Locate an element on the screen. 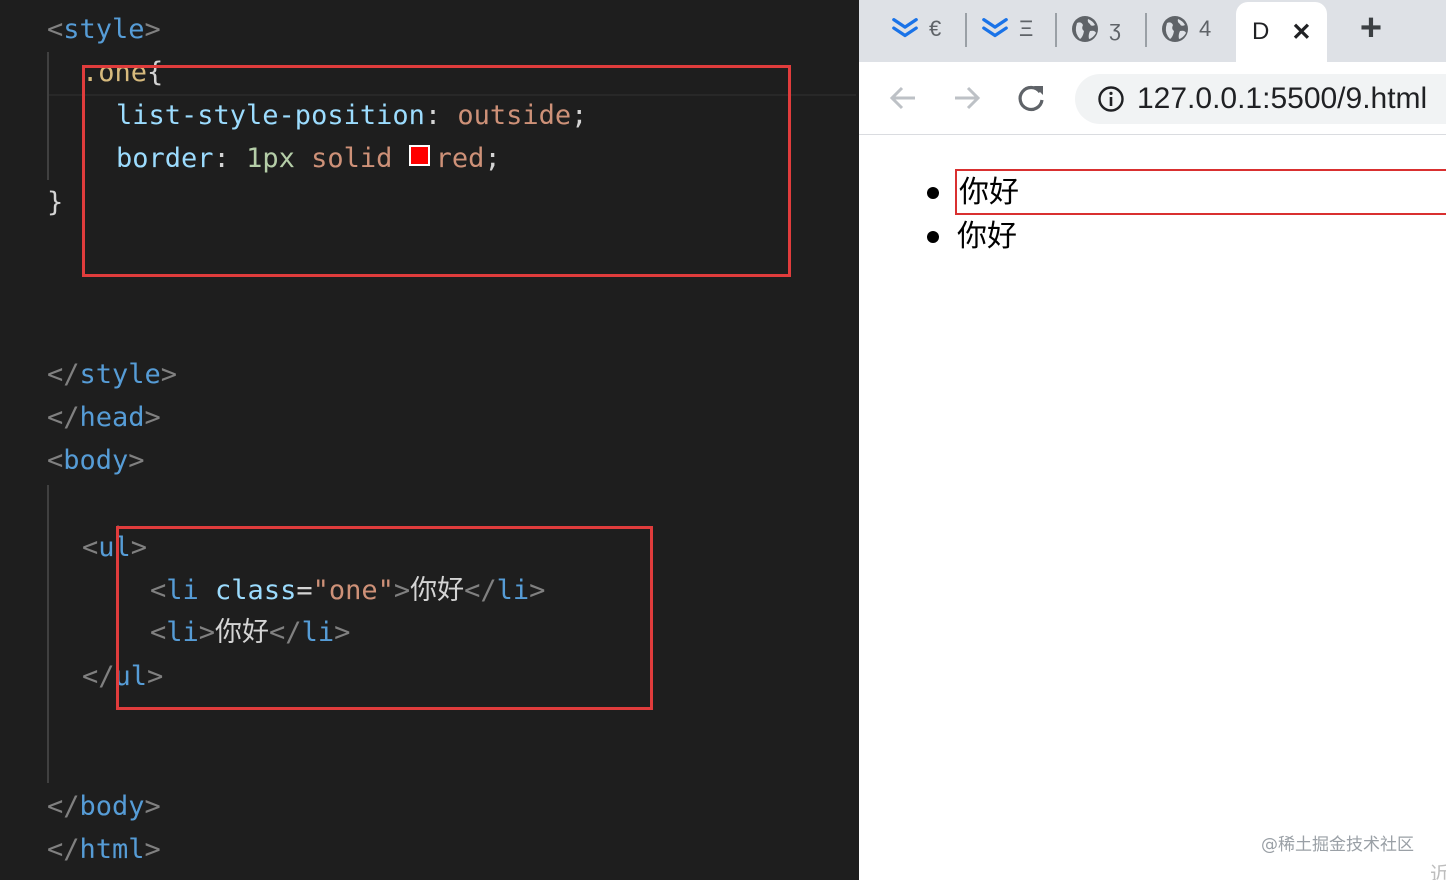 The width and height of the screenshot is (1446, 880). list-item: 你好 is located at coordinates (987, 236).